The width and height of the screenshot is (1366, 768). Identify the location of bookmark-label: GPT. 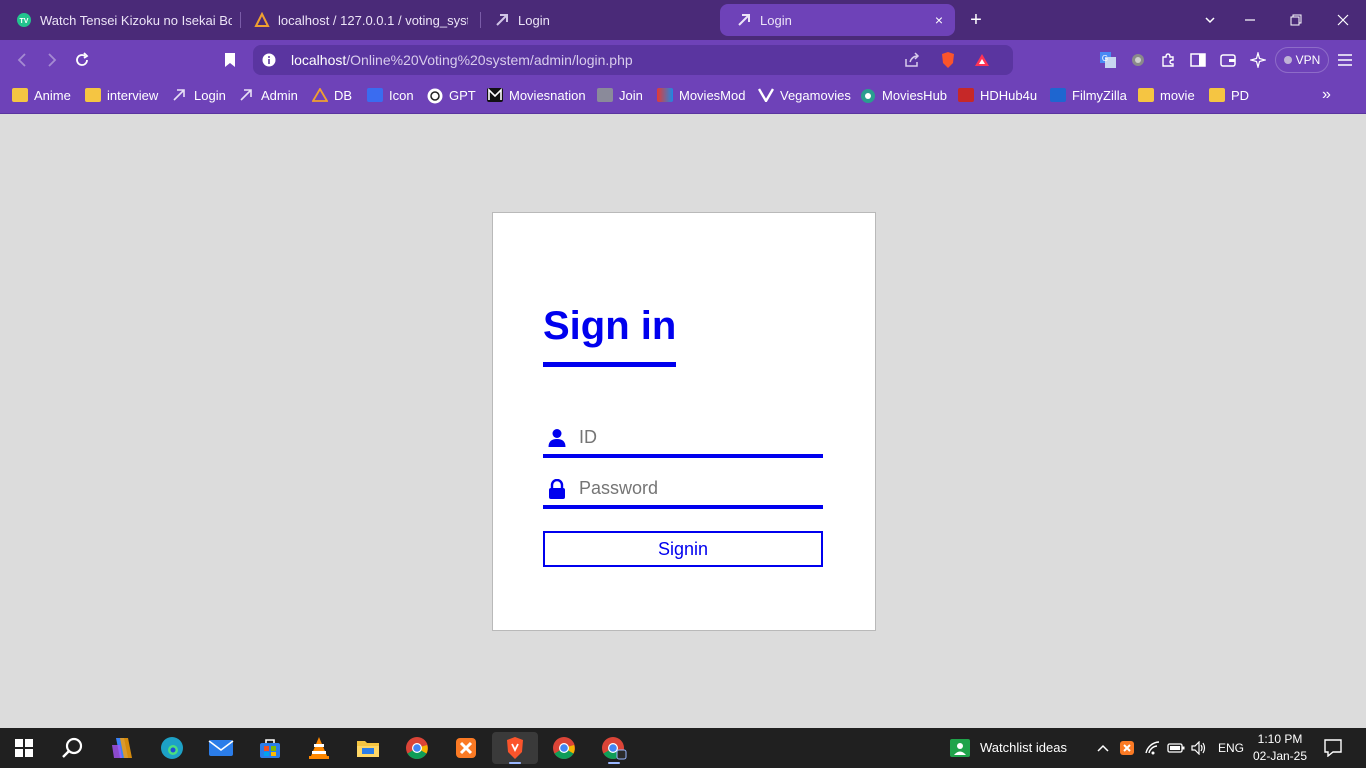
(462, 95).